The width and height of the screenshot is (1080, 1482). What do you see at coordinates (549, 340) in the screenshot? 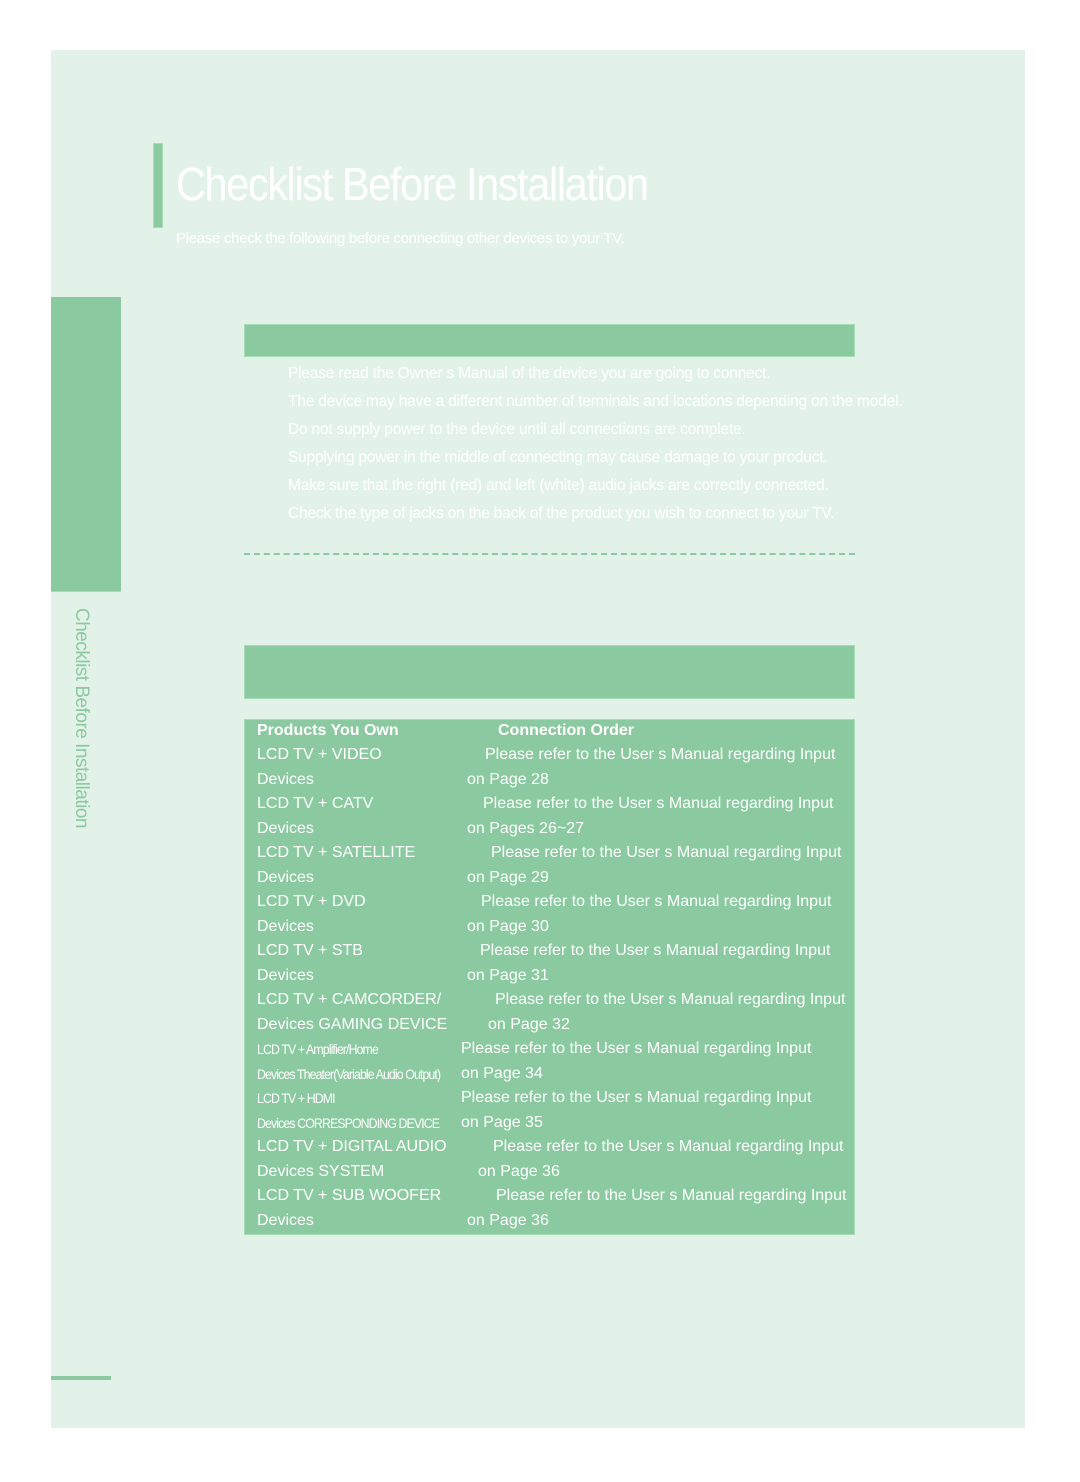
I see `notes-header-bar` at bounding box center [549, 340].